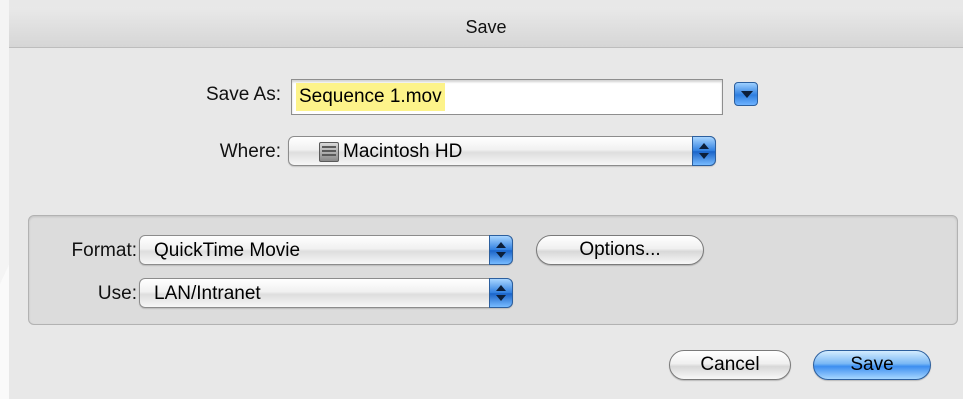 The width and height of the screenshot is (963, 399). I want to click on where-label: Where:, so click(250, 151).